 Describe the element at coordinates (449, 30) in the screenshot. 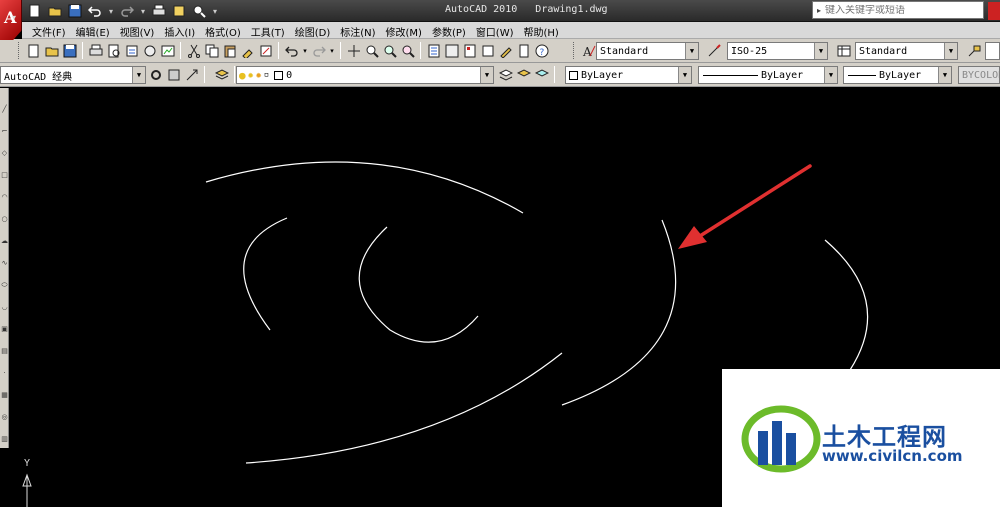

I see `menu-parametric: 参数(P)` at that location.